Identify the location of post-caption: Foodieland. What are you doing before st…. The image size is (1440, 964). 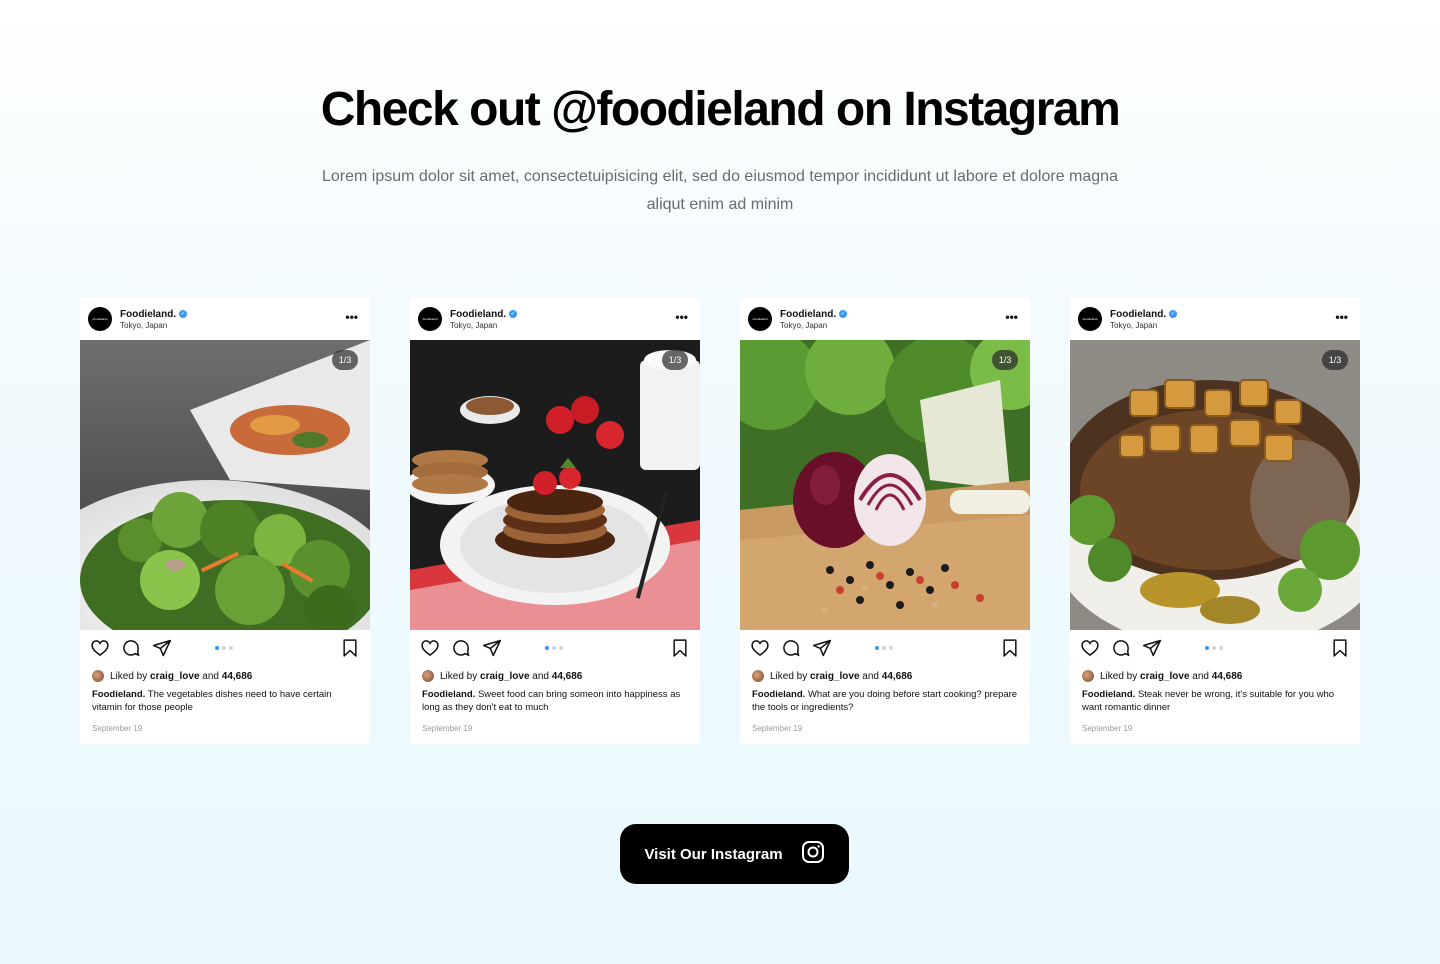
(885, 701).